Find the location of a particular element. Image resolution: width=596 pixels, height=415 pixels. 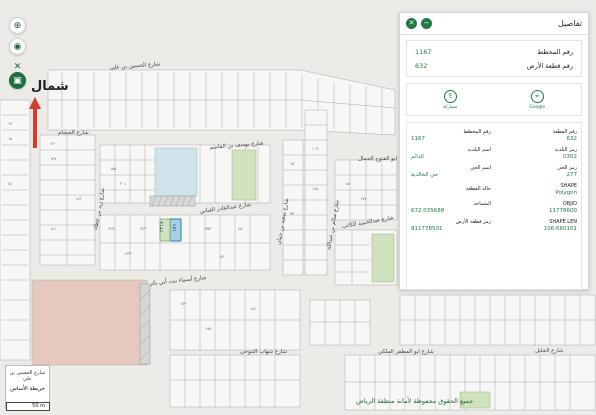

parcel-number: ٣٥٣ is located at coordinates (208, 228).